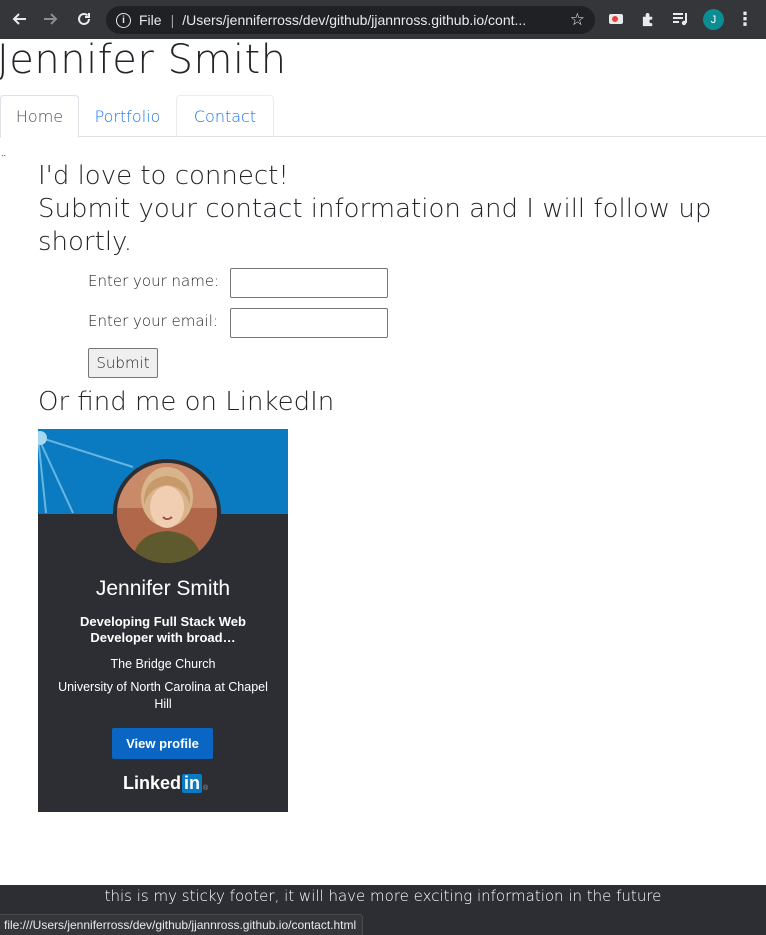  What do you see at coordinates (123, 20) in the screenshot?
I see `info-icon: i` at bounding box center [123, 20].